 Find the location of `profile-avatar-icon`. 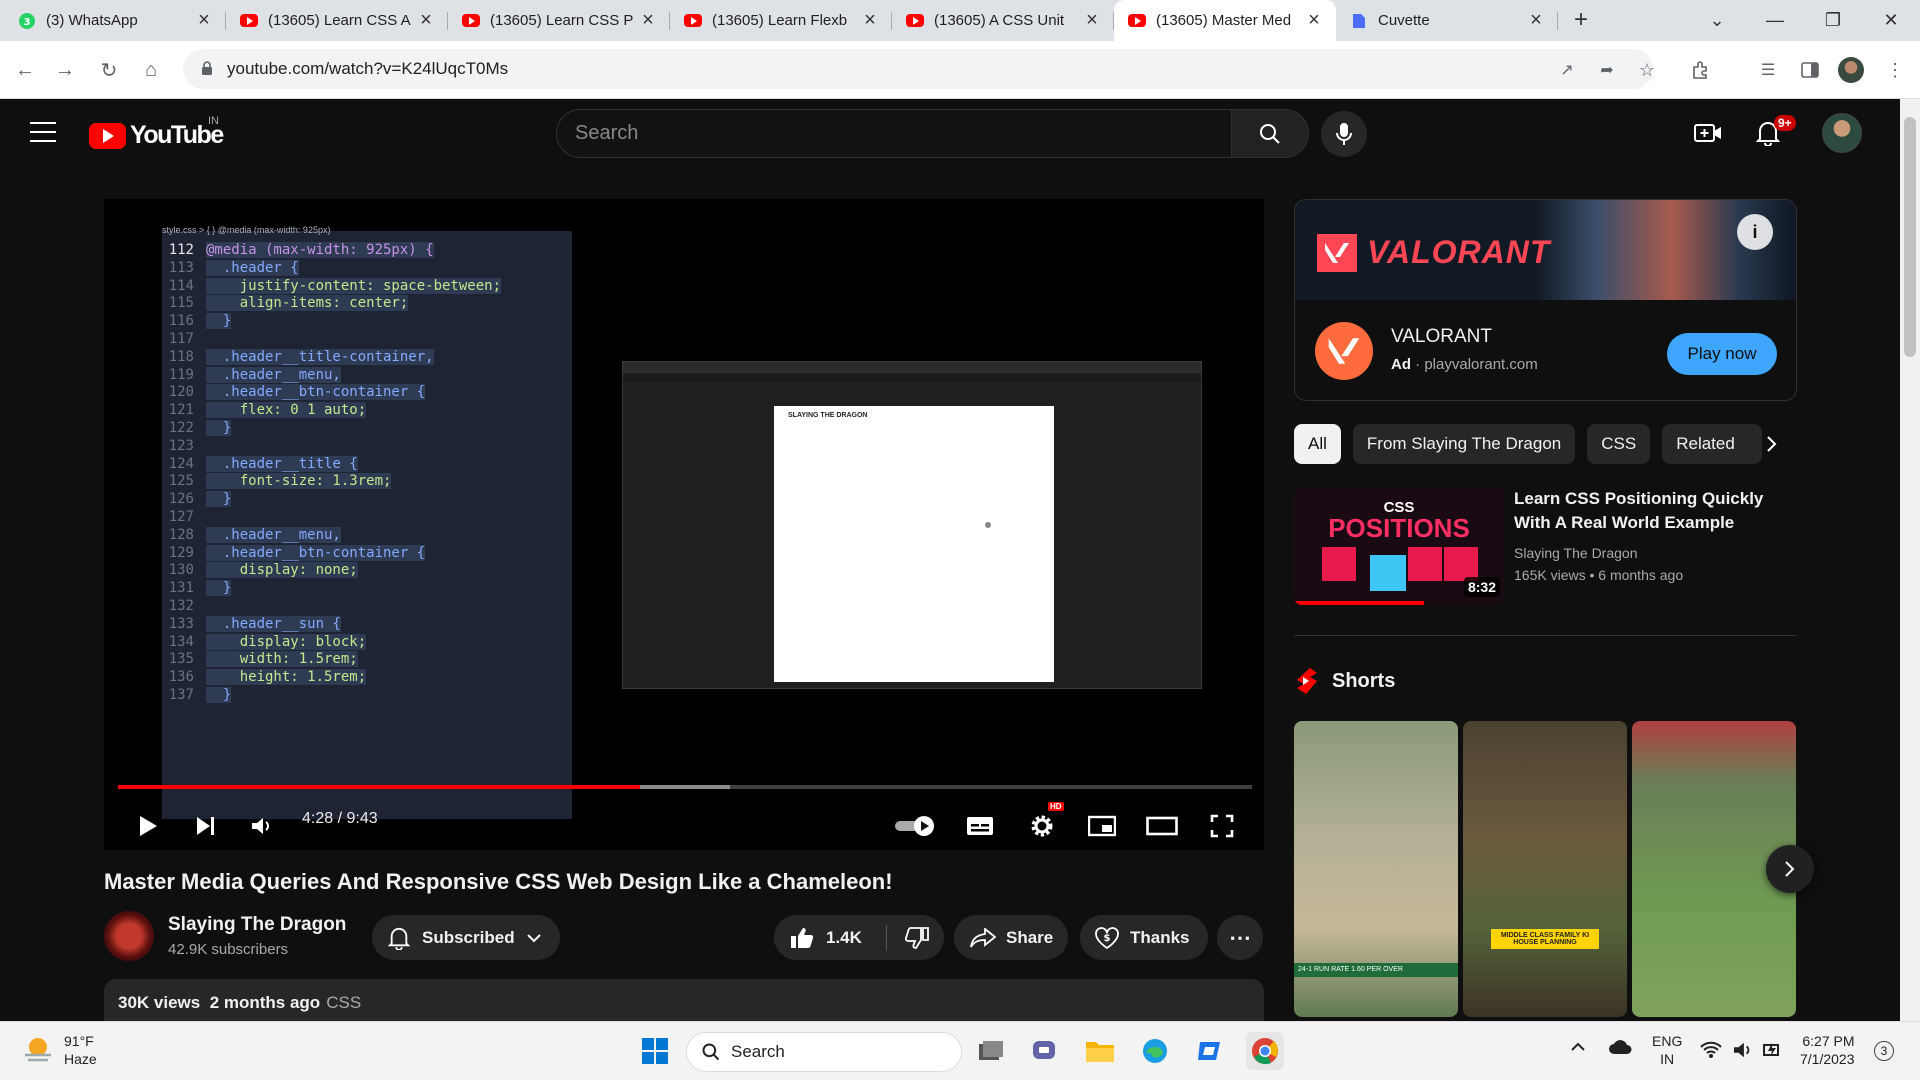

profile-avatar-icon is located at coordinates (1851, 70).